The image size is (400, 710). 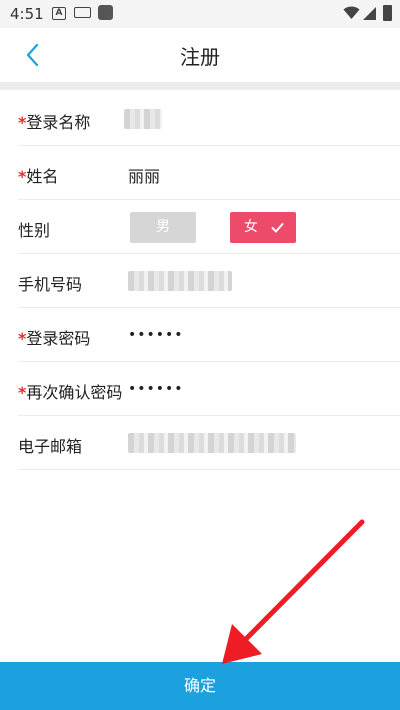 What do you see at coordinates (50, 284) in the screenshot?
I see `phone-label: 手机号码` at bounding box center [50, 284].